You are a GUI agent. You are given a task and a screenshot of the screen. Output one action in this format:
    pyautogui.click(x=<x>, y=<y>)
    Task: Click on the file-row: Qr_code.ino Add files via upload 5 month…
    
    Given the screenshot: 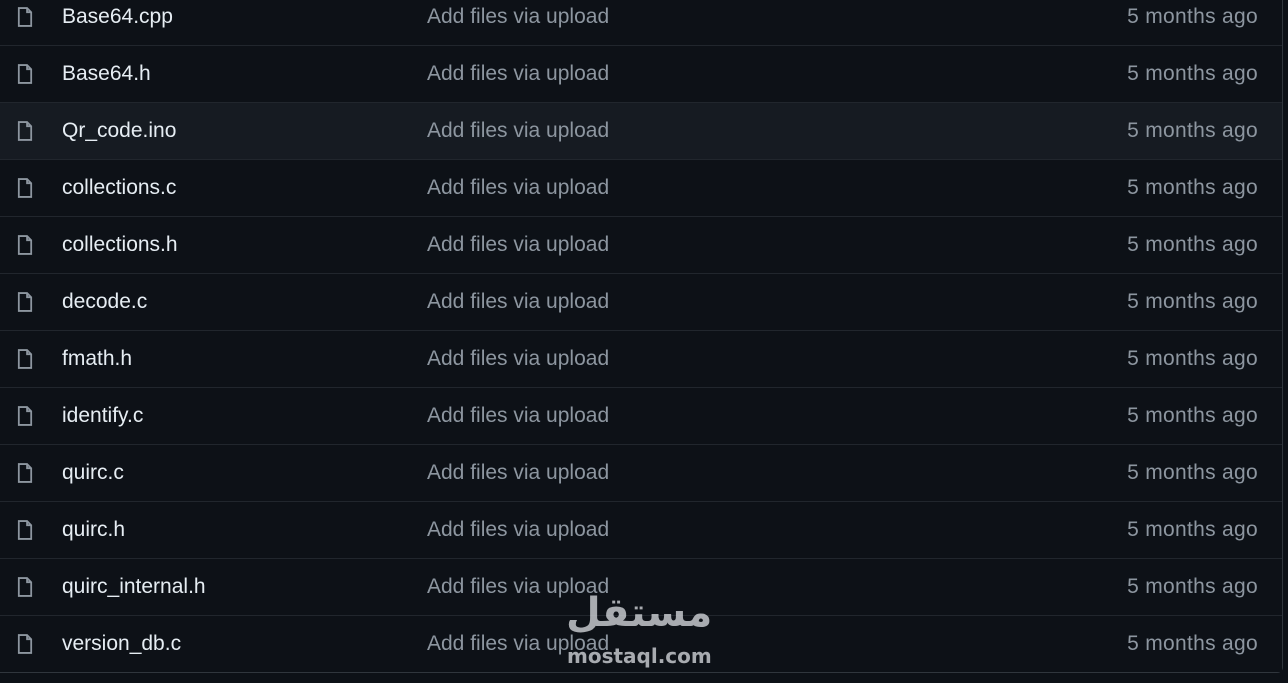 What is the action you would take?
    pyautogui.click(x=641, y=130)
    